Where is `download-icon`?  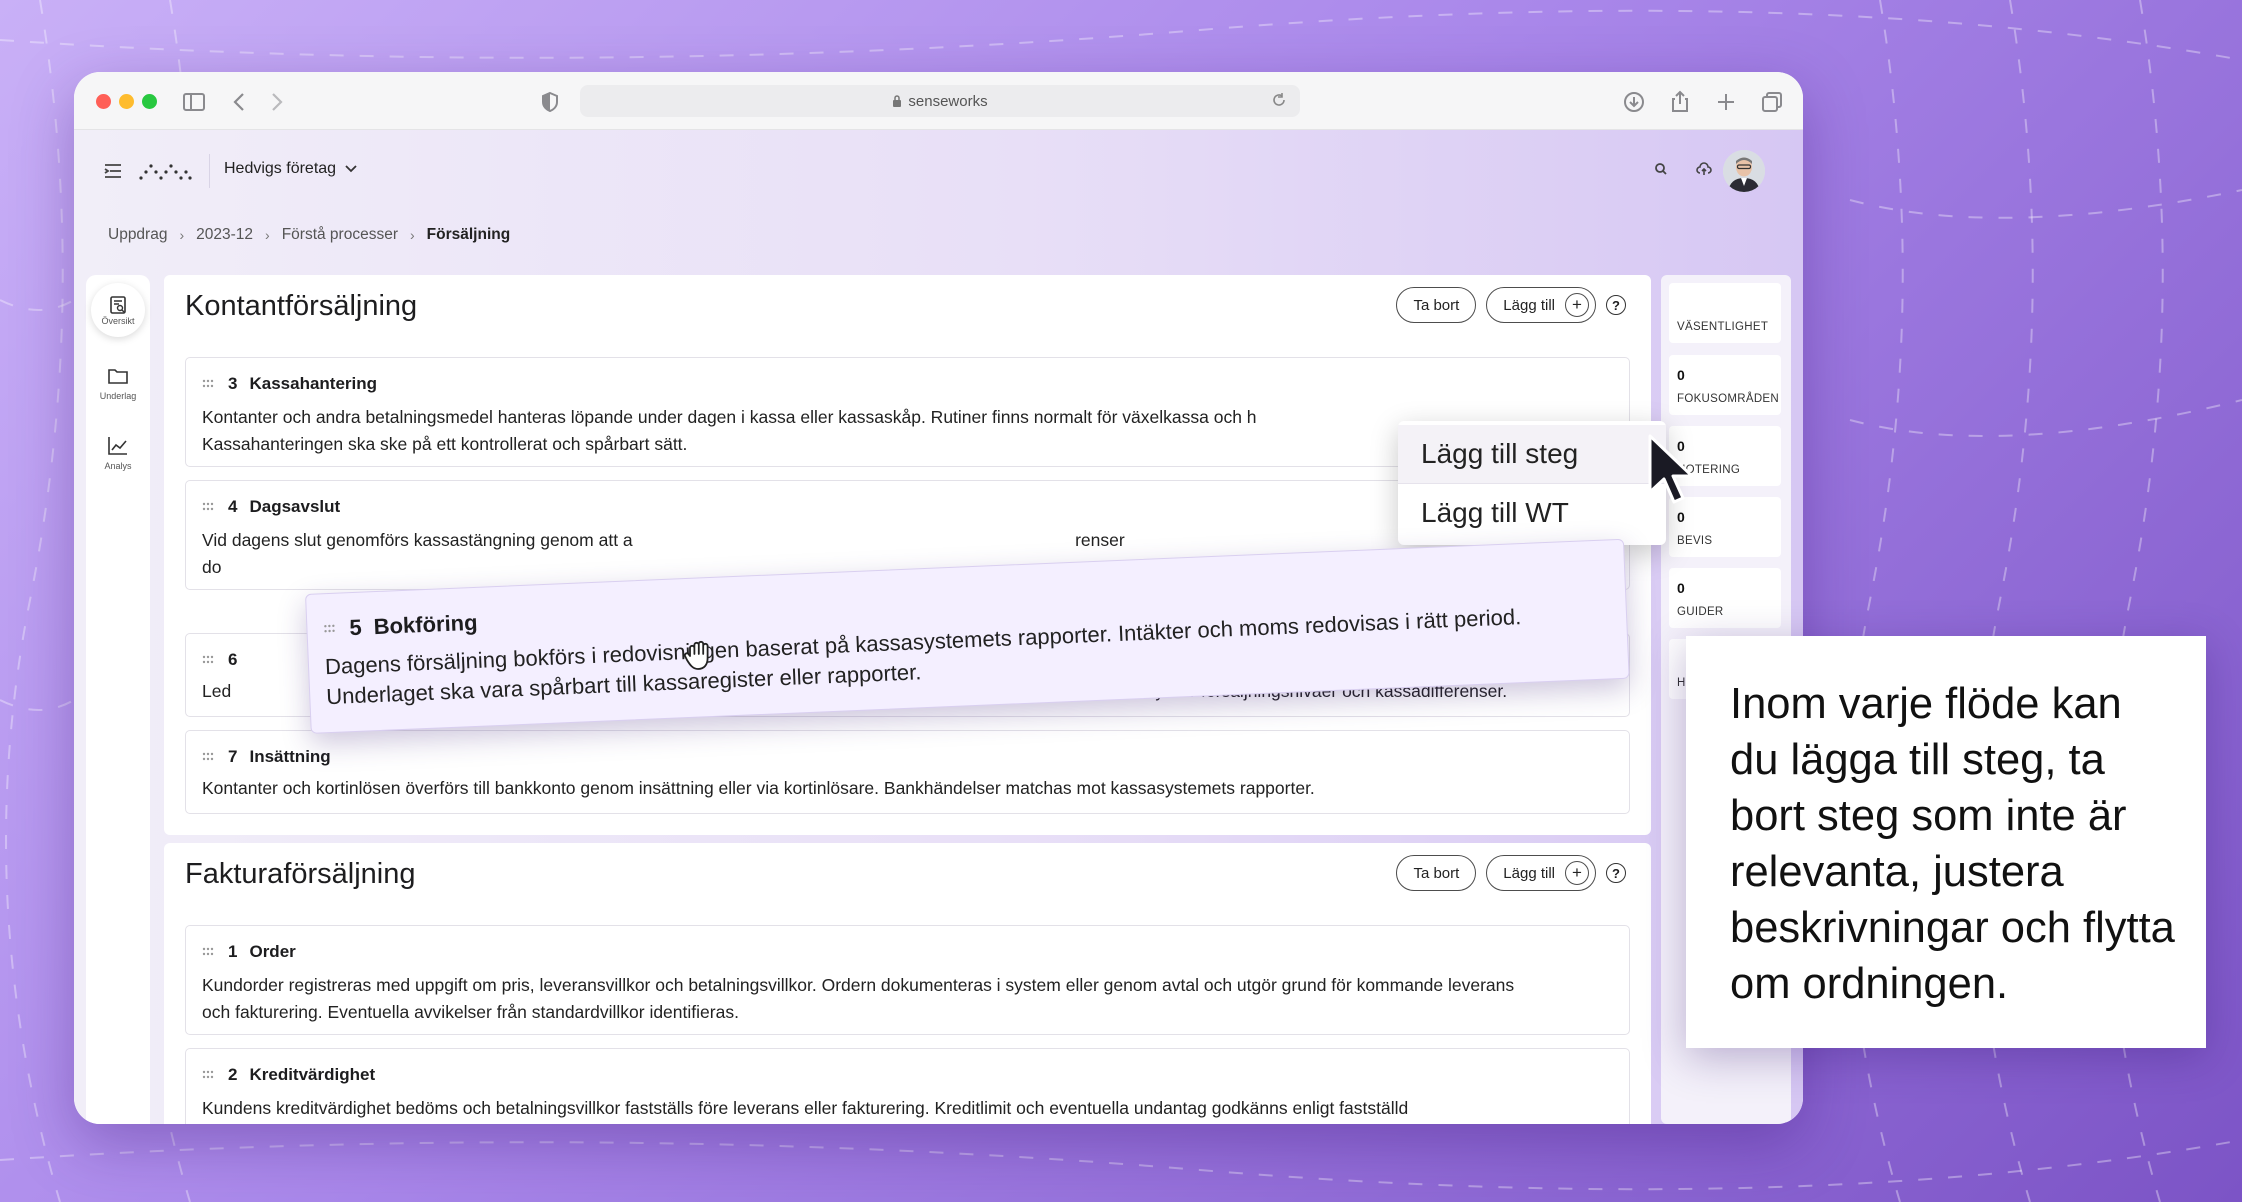 download-icon is located at coordinates (1634, 102).